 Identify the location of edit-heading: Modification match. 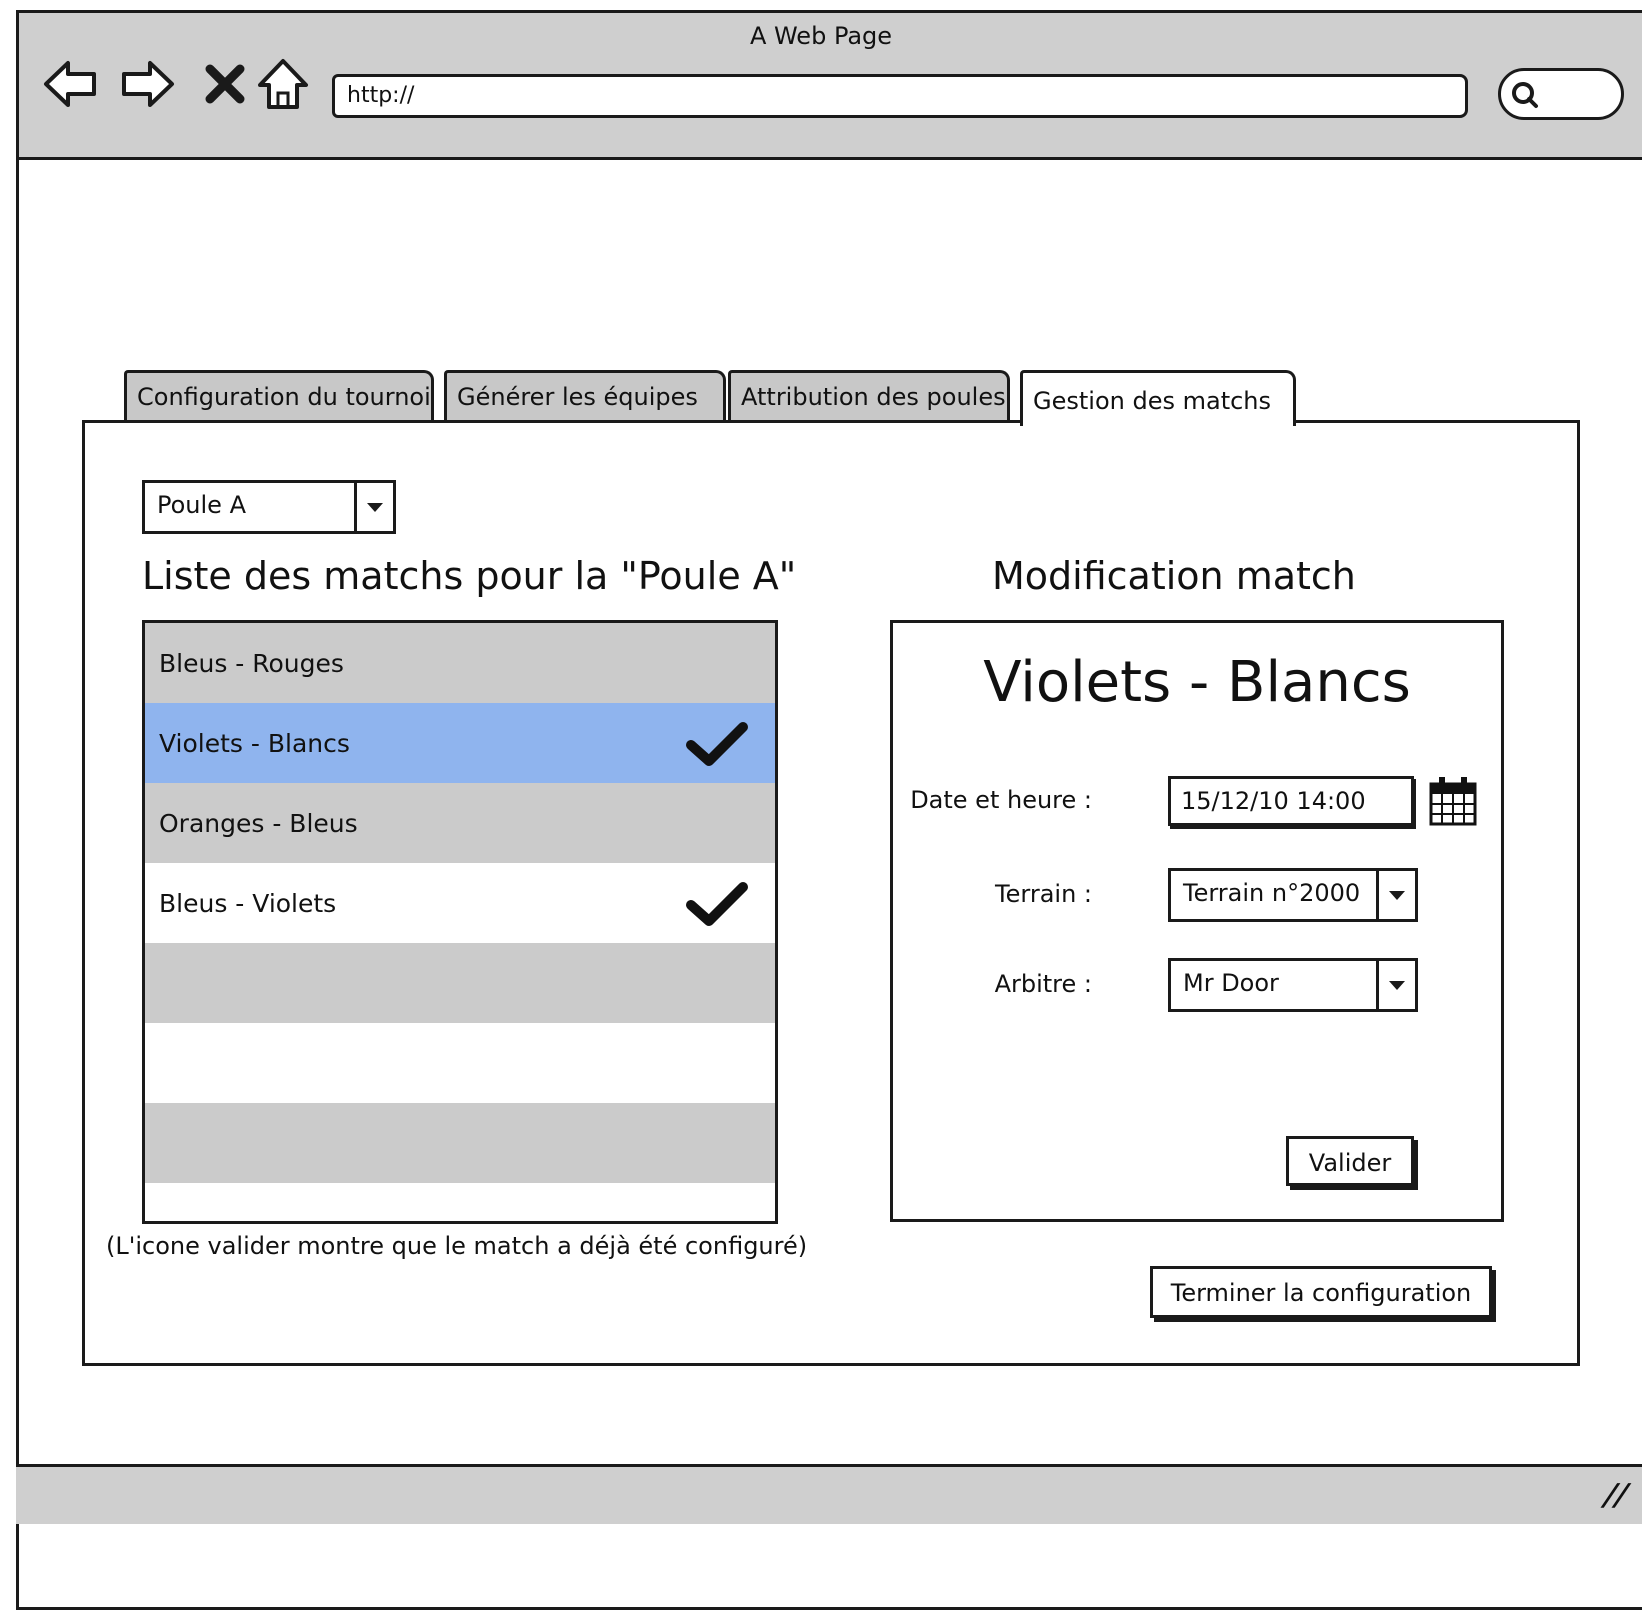
(1174, 576).